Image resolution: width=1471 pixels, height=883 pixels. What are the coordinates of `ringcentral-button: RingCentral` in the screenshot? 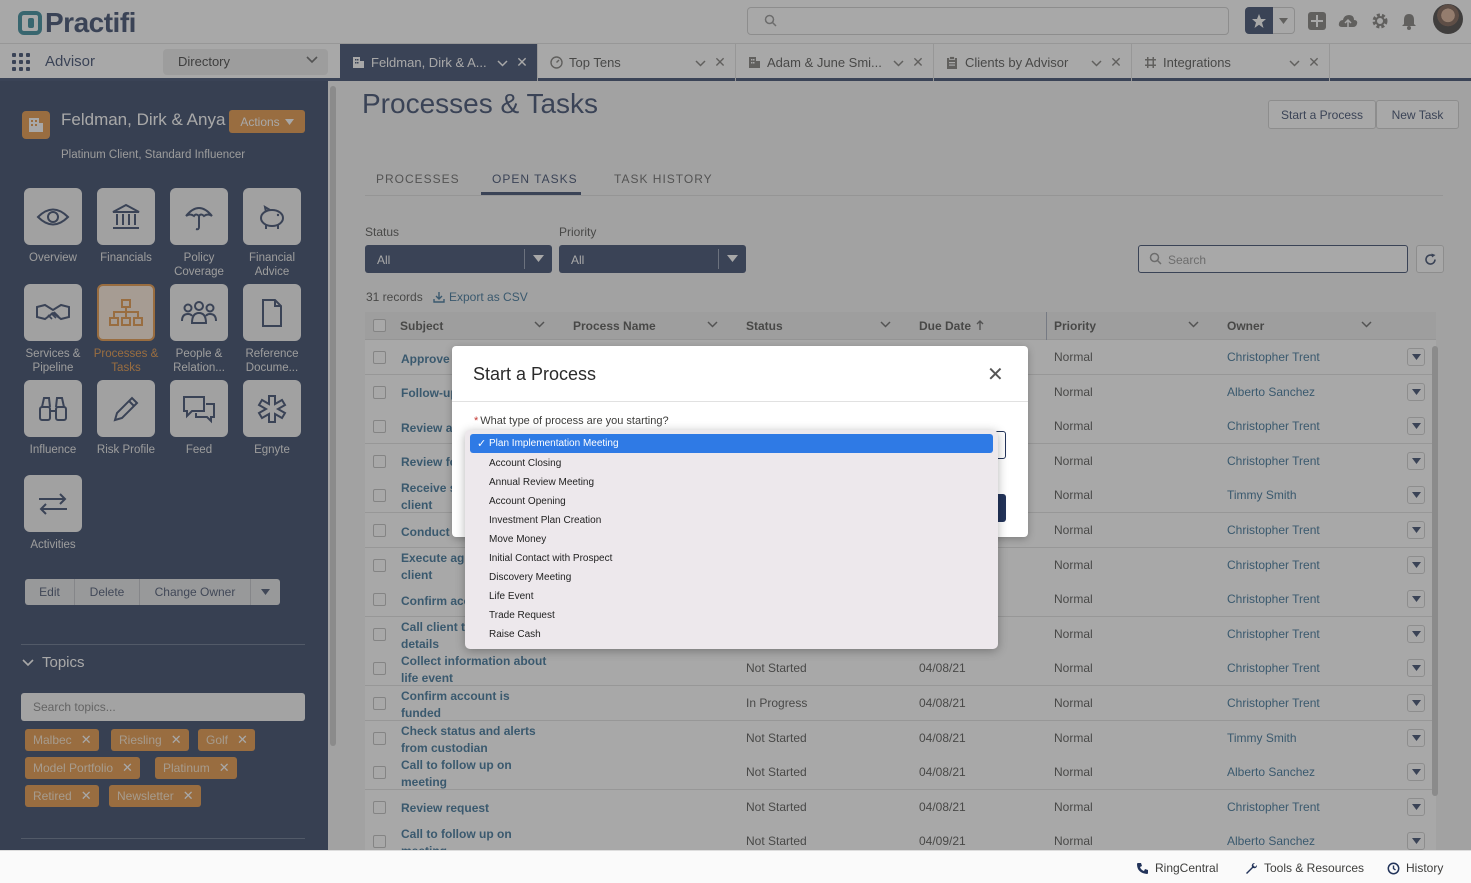 It's located at (1177, 868).